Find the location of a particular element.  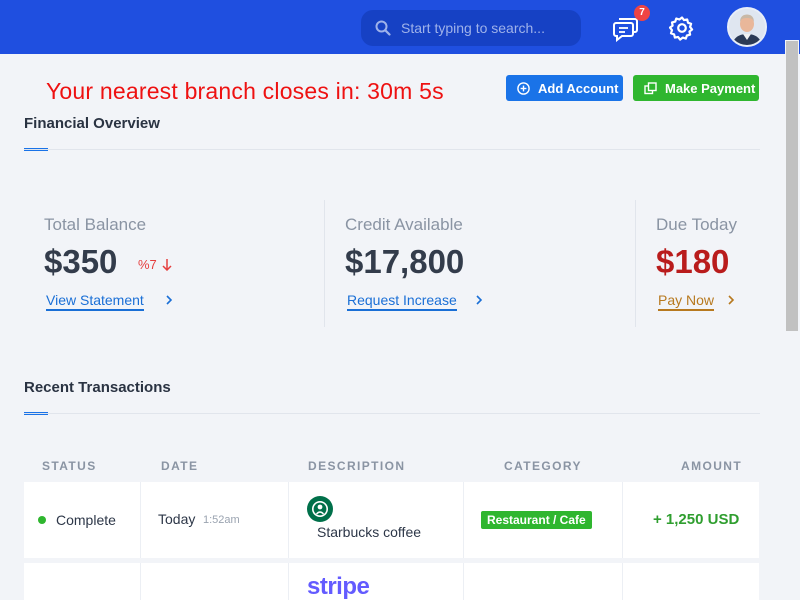

due-today-label: Due Today is located at coordinates (696, 224).